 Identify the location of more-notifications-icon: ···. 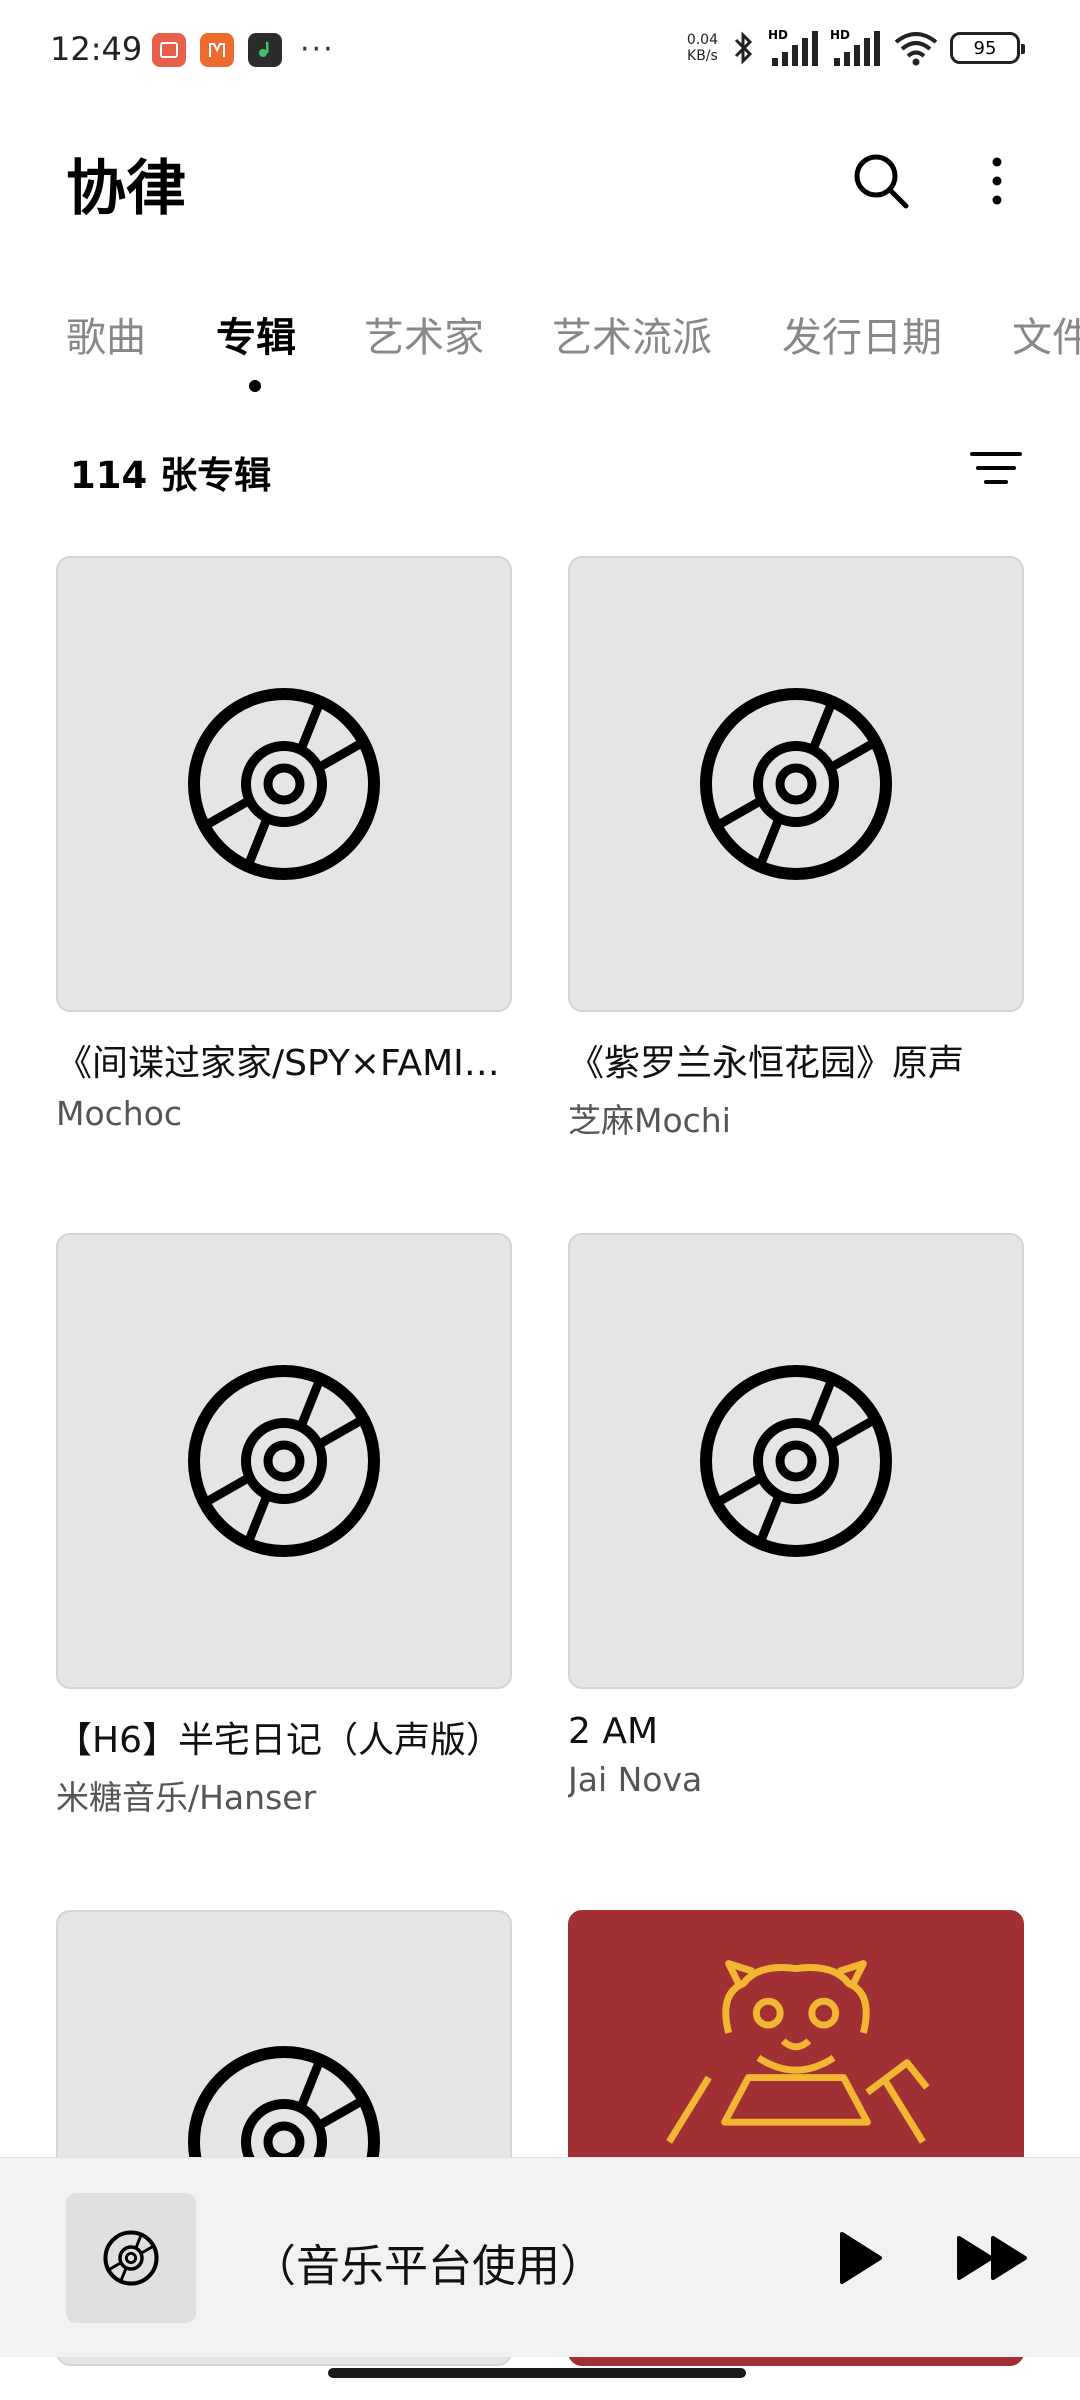
(317, 49).